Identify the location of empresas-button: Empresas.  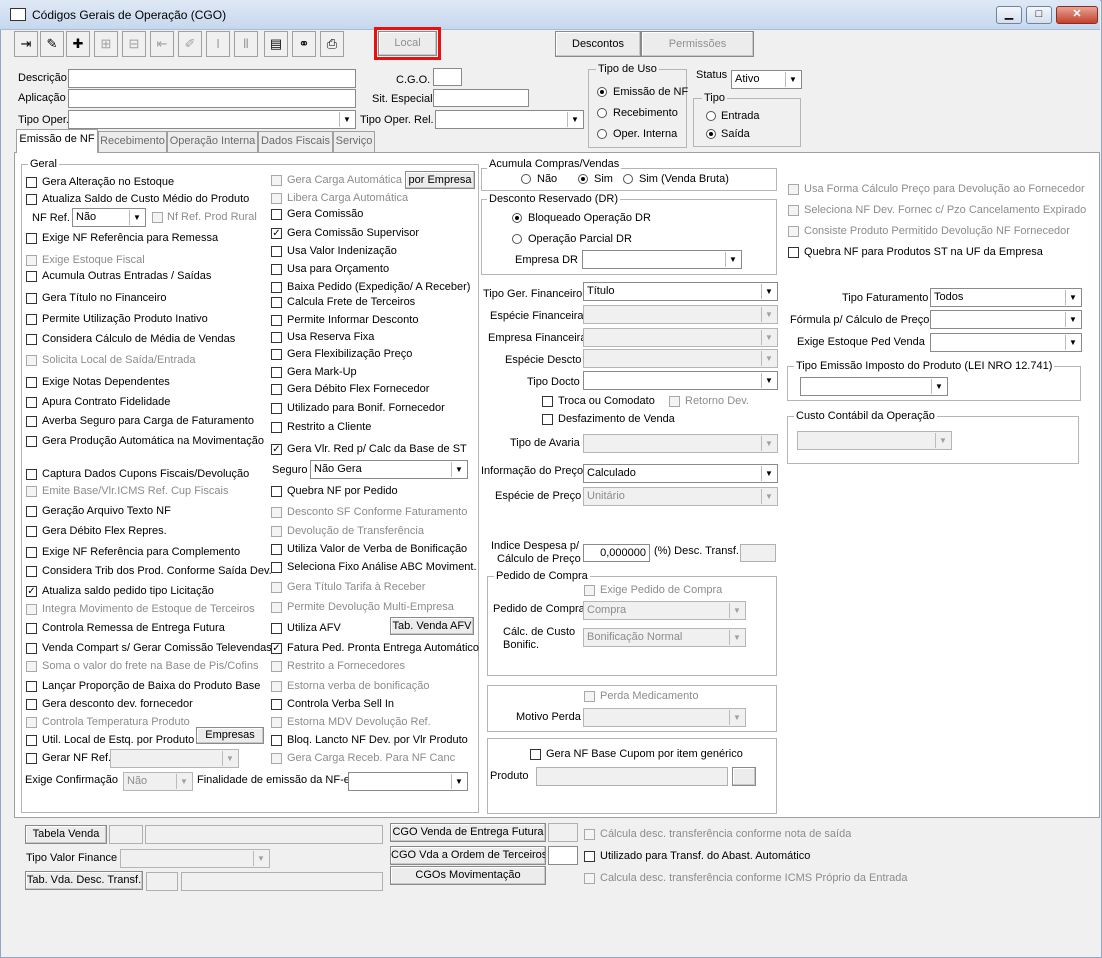
(230, 735).